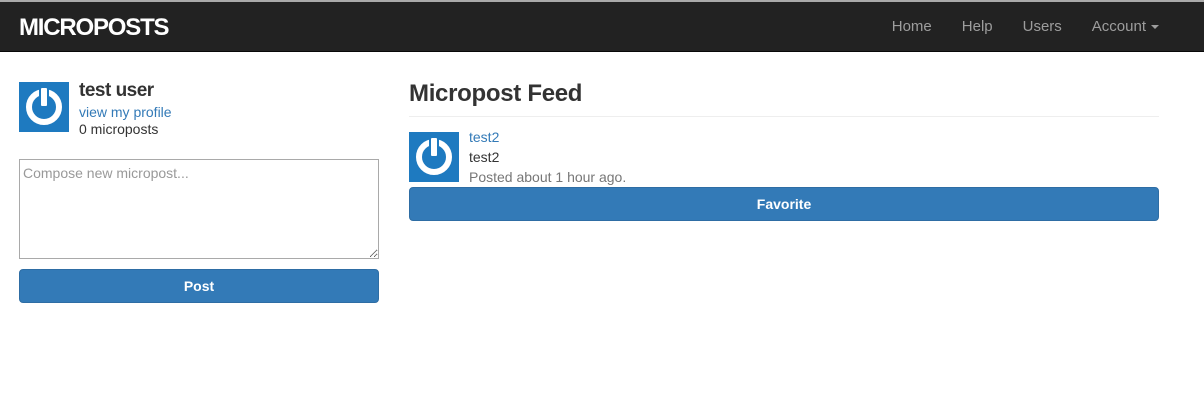 The width and height of the screenshot is (1204, 417). I want to click on user-avatar, so click(44, 107).